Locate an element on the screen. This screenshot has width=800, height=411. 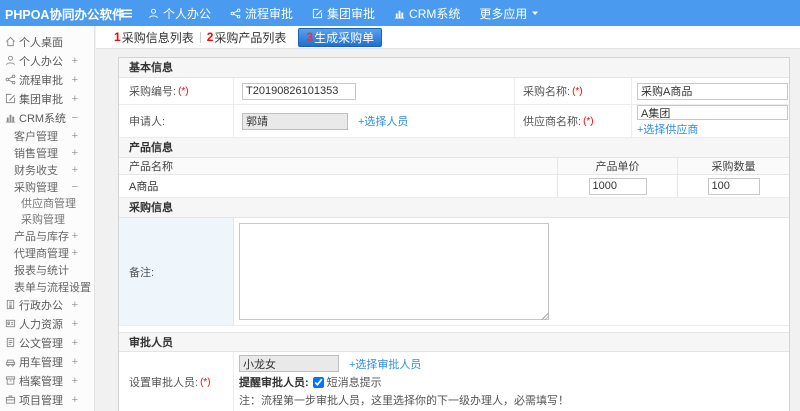
column-product-name: 产品名称 is located at coordinates (151, 167).